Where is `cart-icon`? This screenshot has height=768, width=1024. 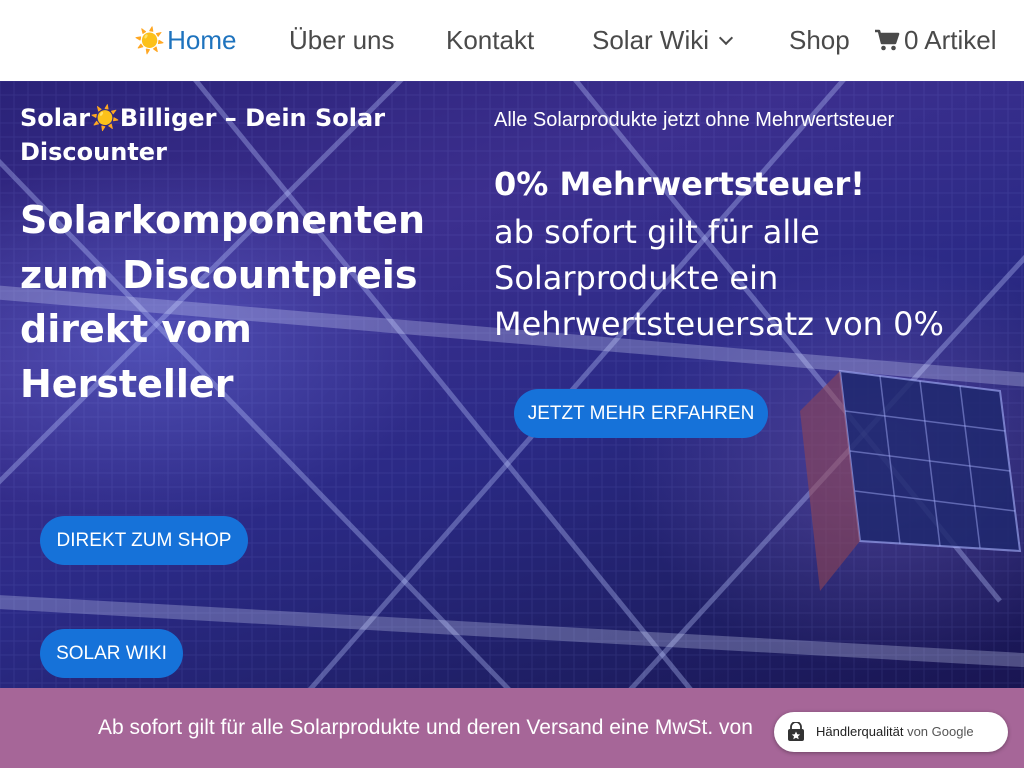
cart-icon is located at coordinates (887, 40).